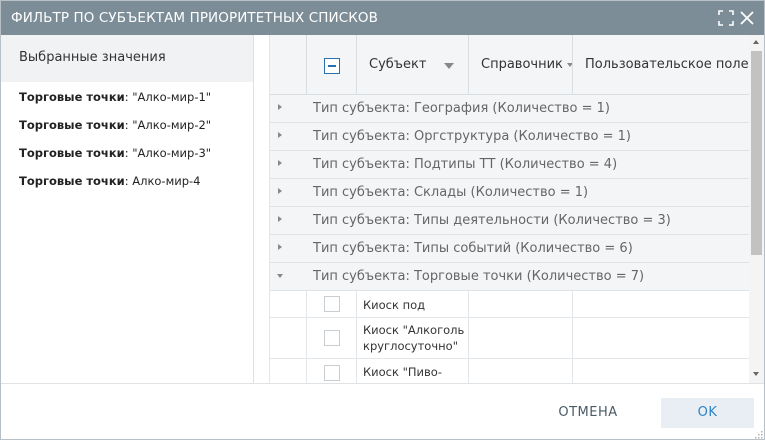  I want to click on column-header-custom-field: Пользовательское поле, so click(660, 65).